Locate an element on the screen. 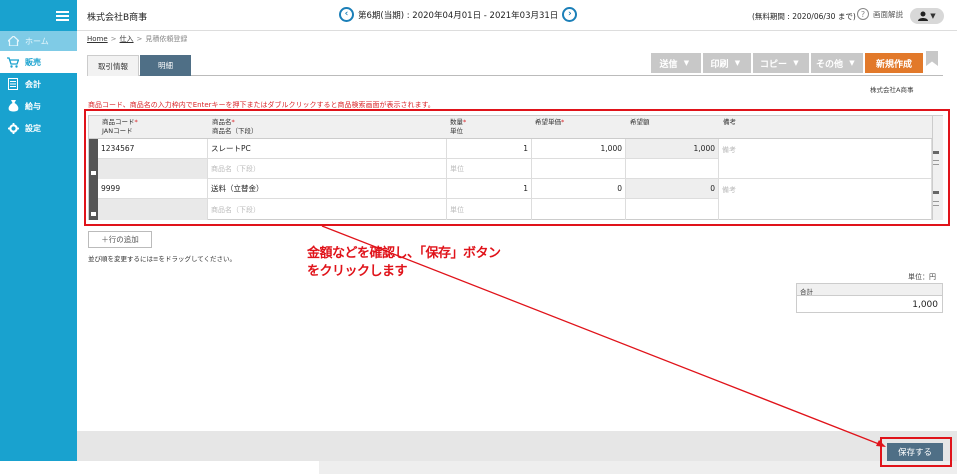  next-period-icon: › is located at coordinates (570, 14).